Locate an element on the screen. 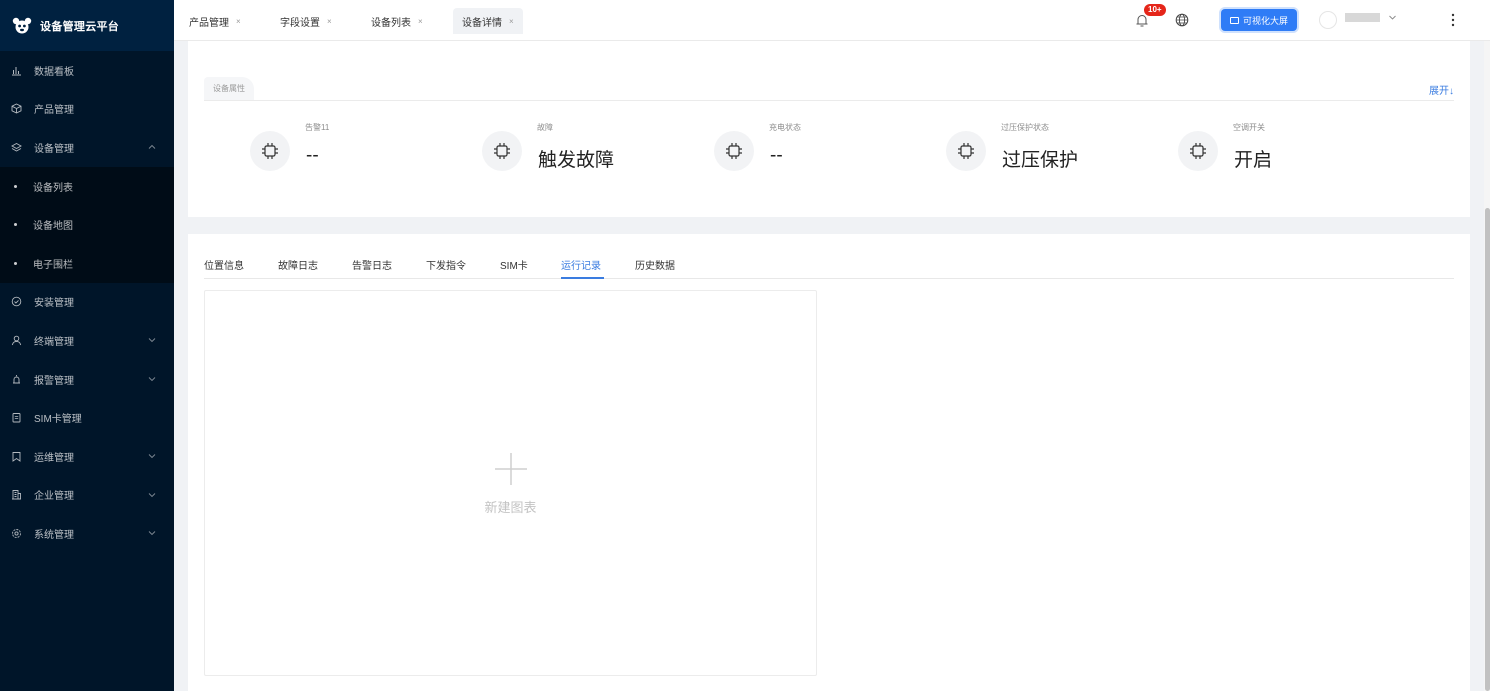 This screenshot has height=691, width=1490. bigscreen-button: 可视化大屏 is located at coordinates (1259, 20).